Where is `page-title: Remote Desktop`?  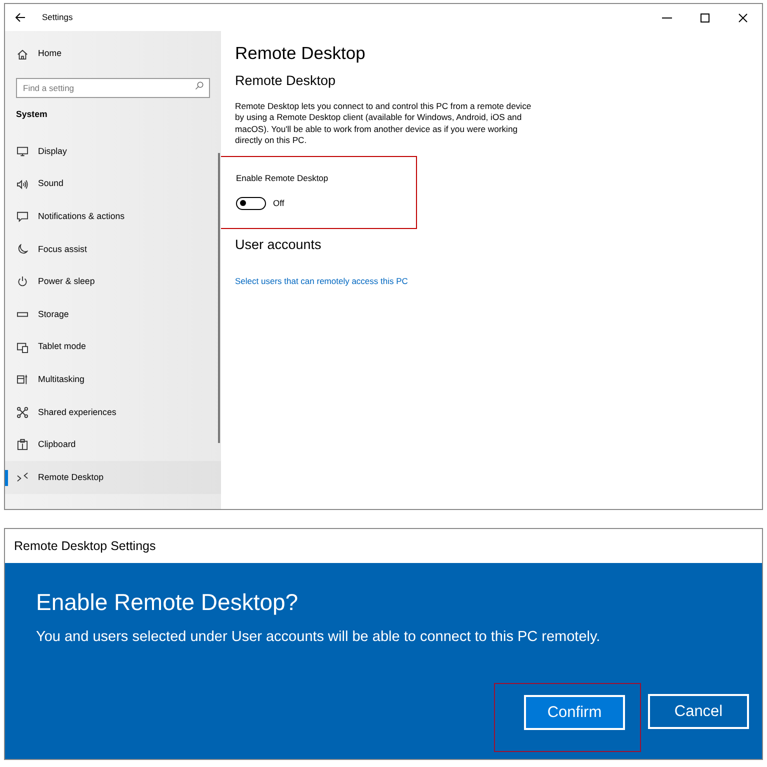
page-title: Remote Desktop is located at coordinates (300, 53).